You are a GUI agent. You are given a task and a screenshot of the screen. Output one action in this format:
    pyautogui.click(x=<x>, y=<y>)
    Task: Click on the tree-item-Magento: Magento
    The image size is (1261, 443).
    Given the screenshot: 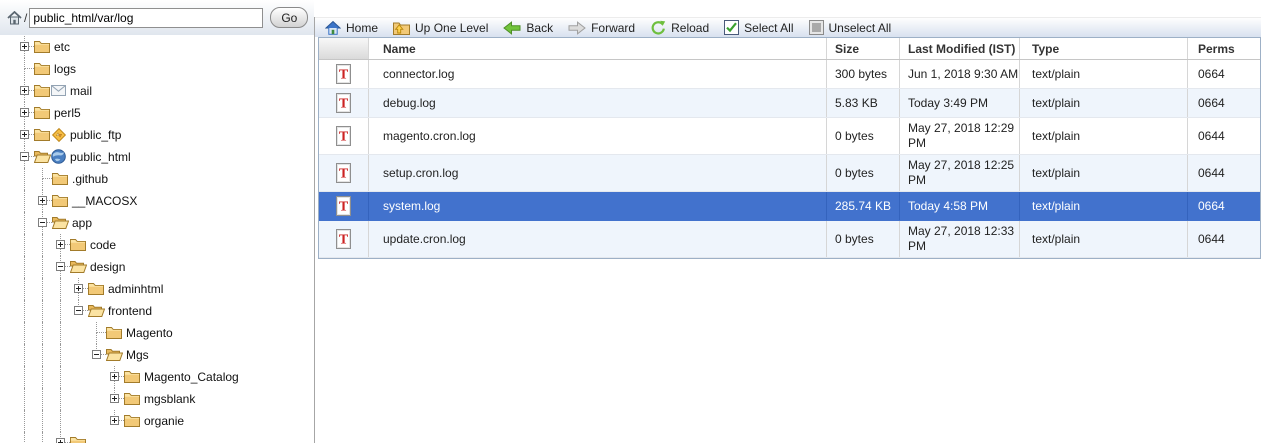 What is the action you would take?
    pyautogui.click(x=156, y=333)
    